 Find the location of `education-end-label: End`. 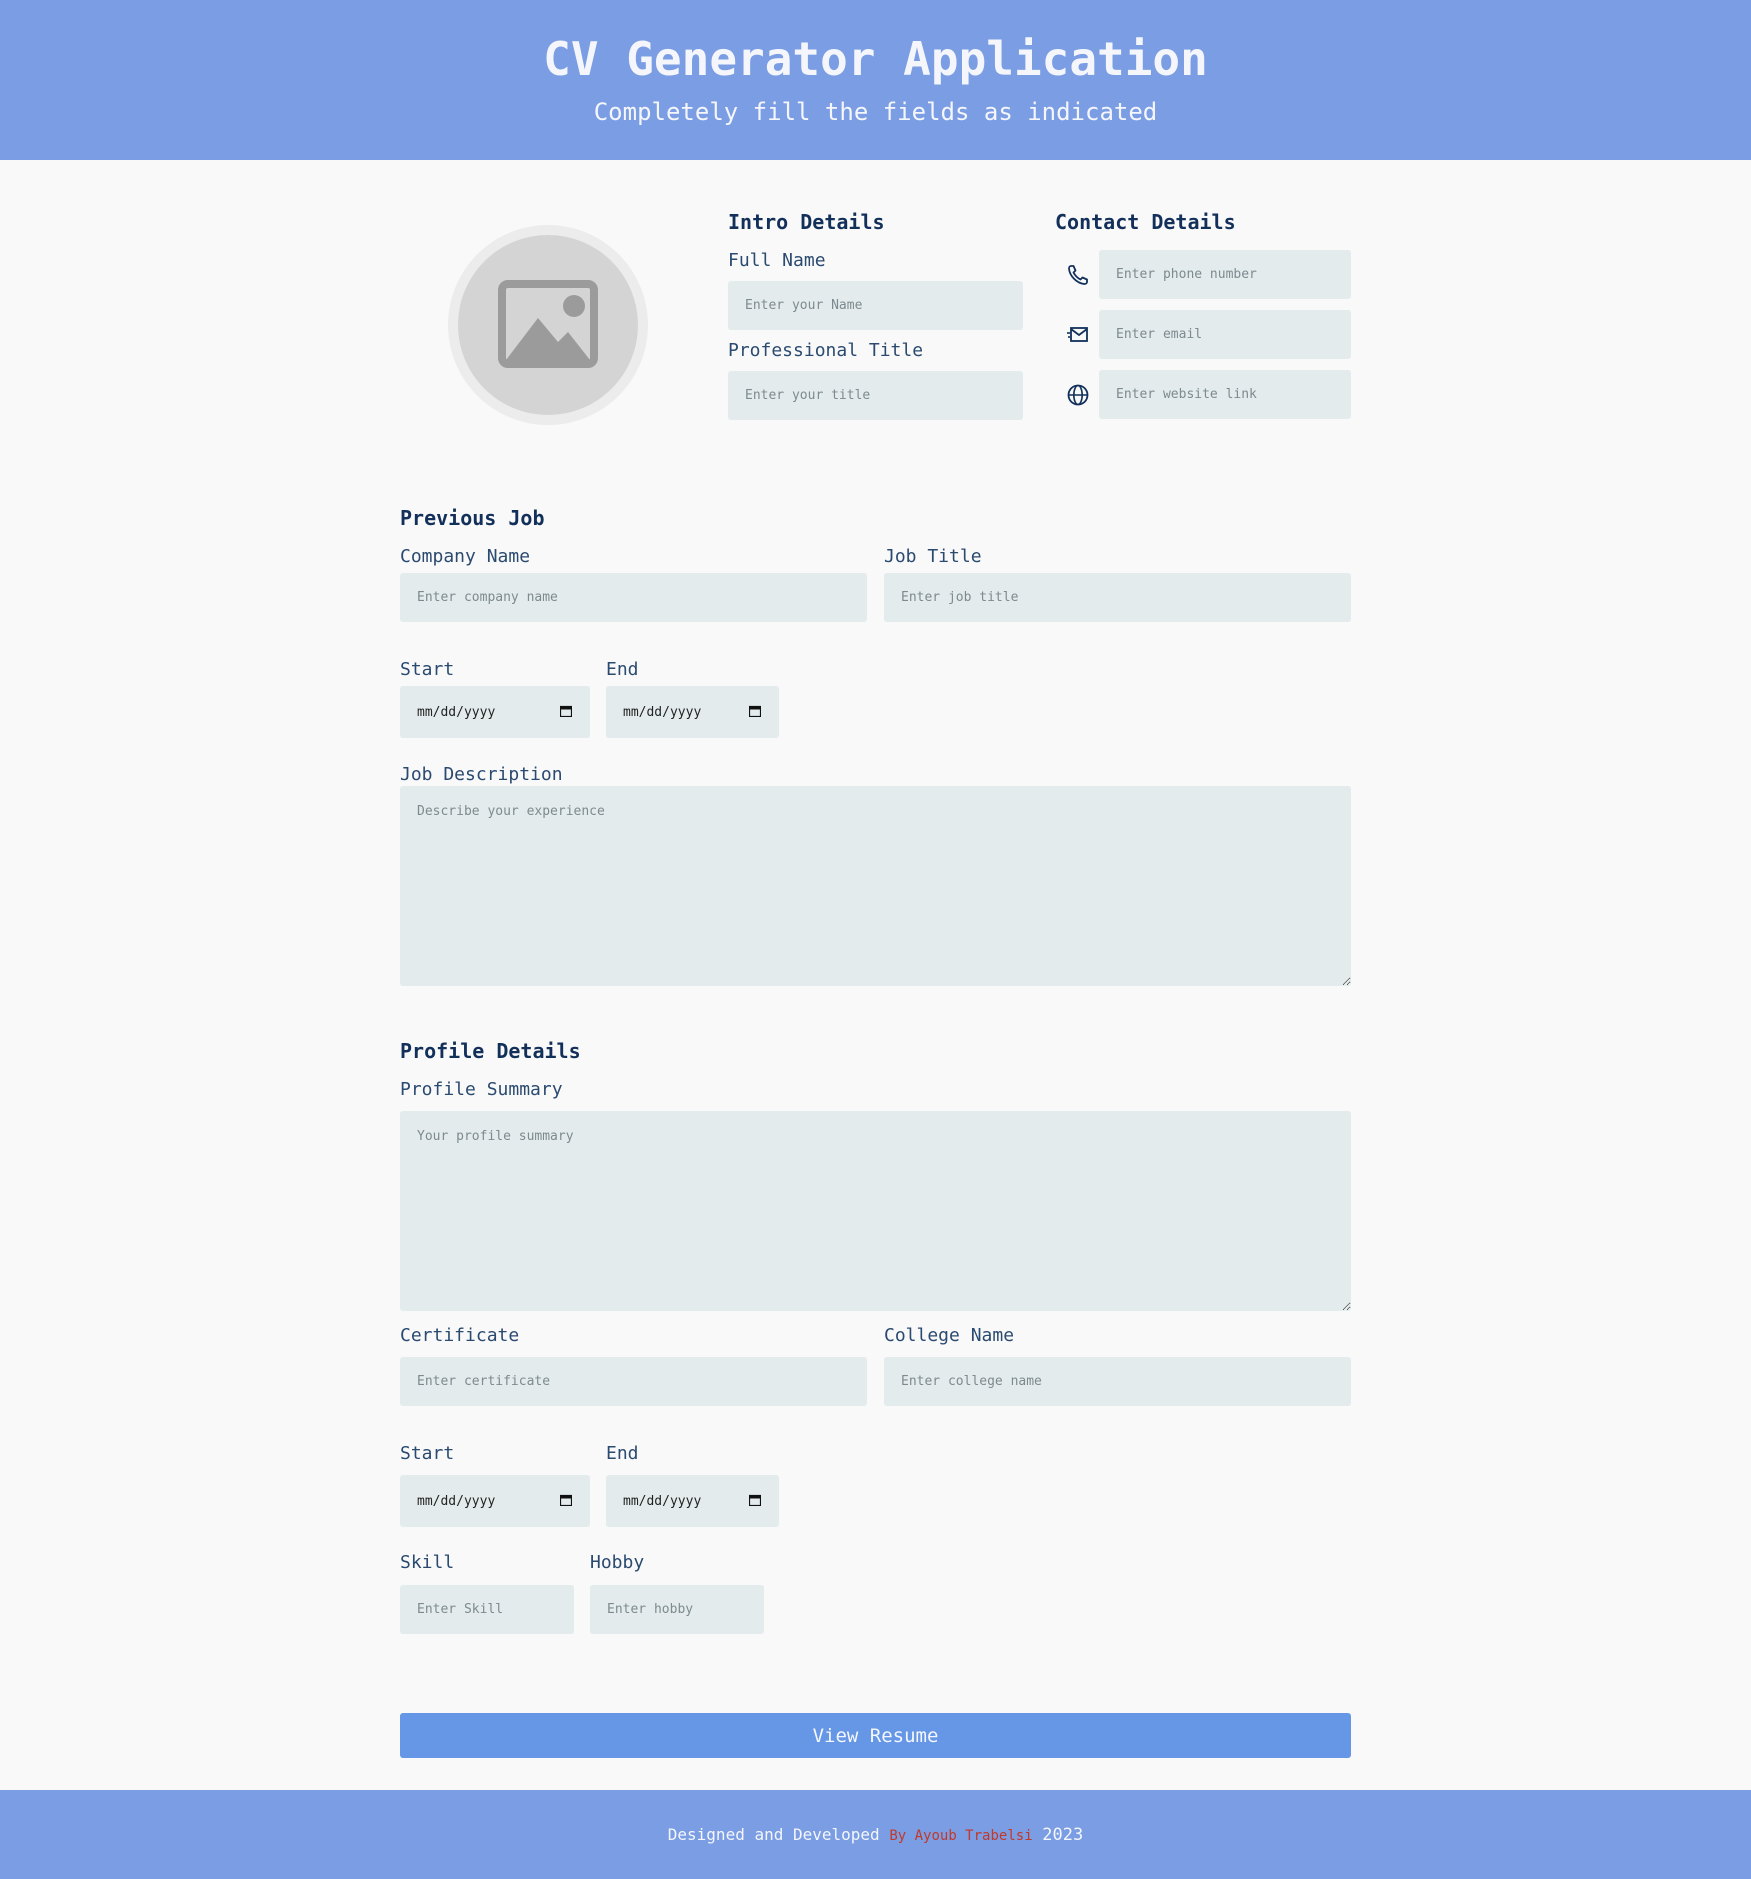

education-end-label: End is located at coordinates (622, 1453).